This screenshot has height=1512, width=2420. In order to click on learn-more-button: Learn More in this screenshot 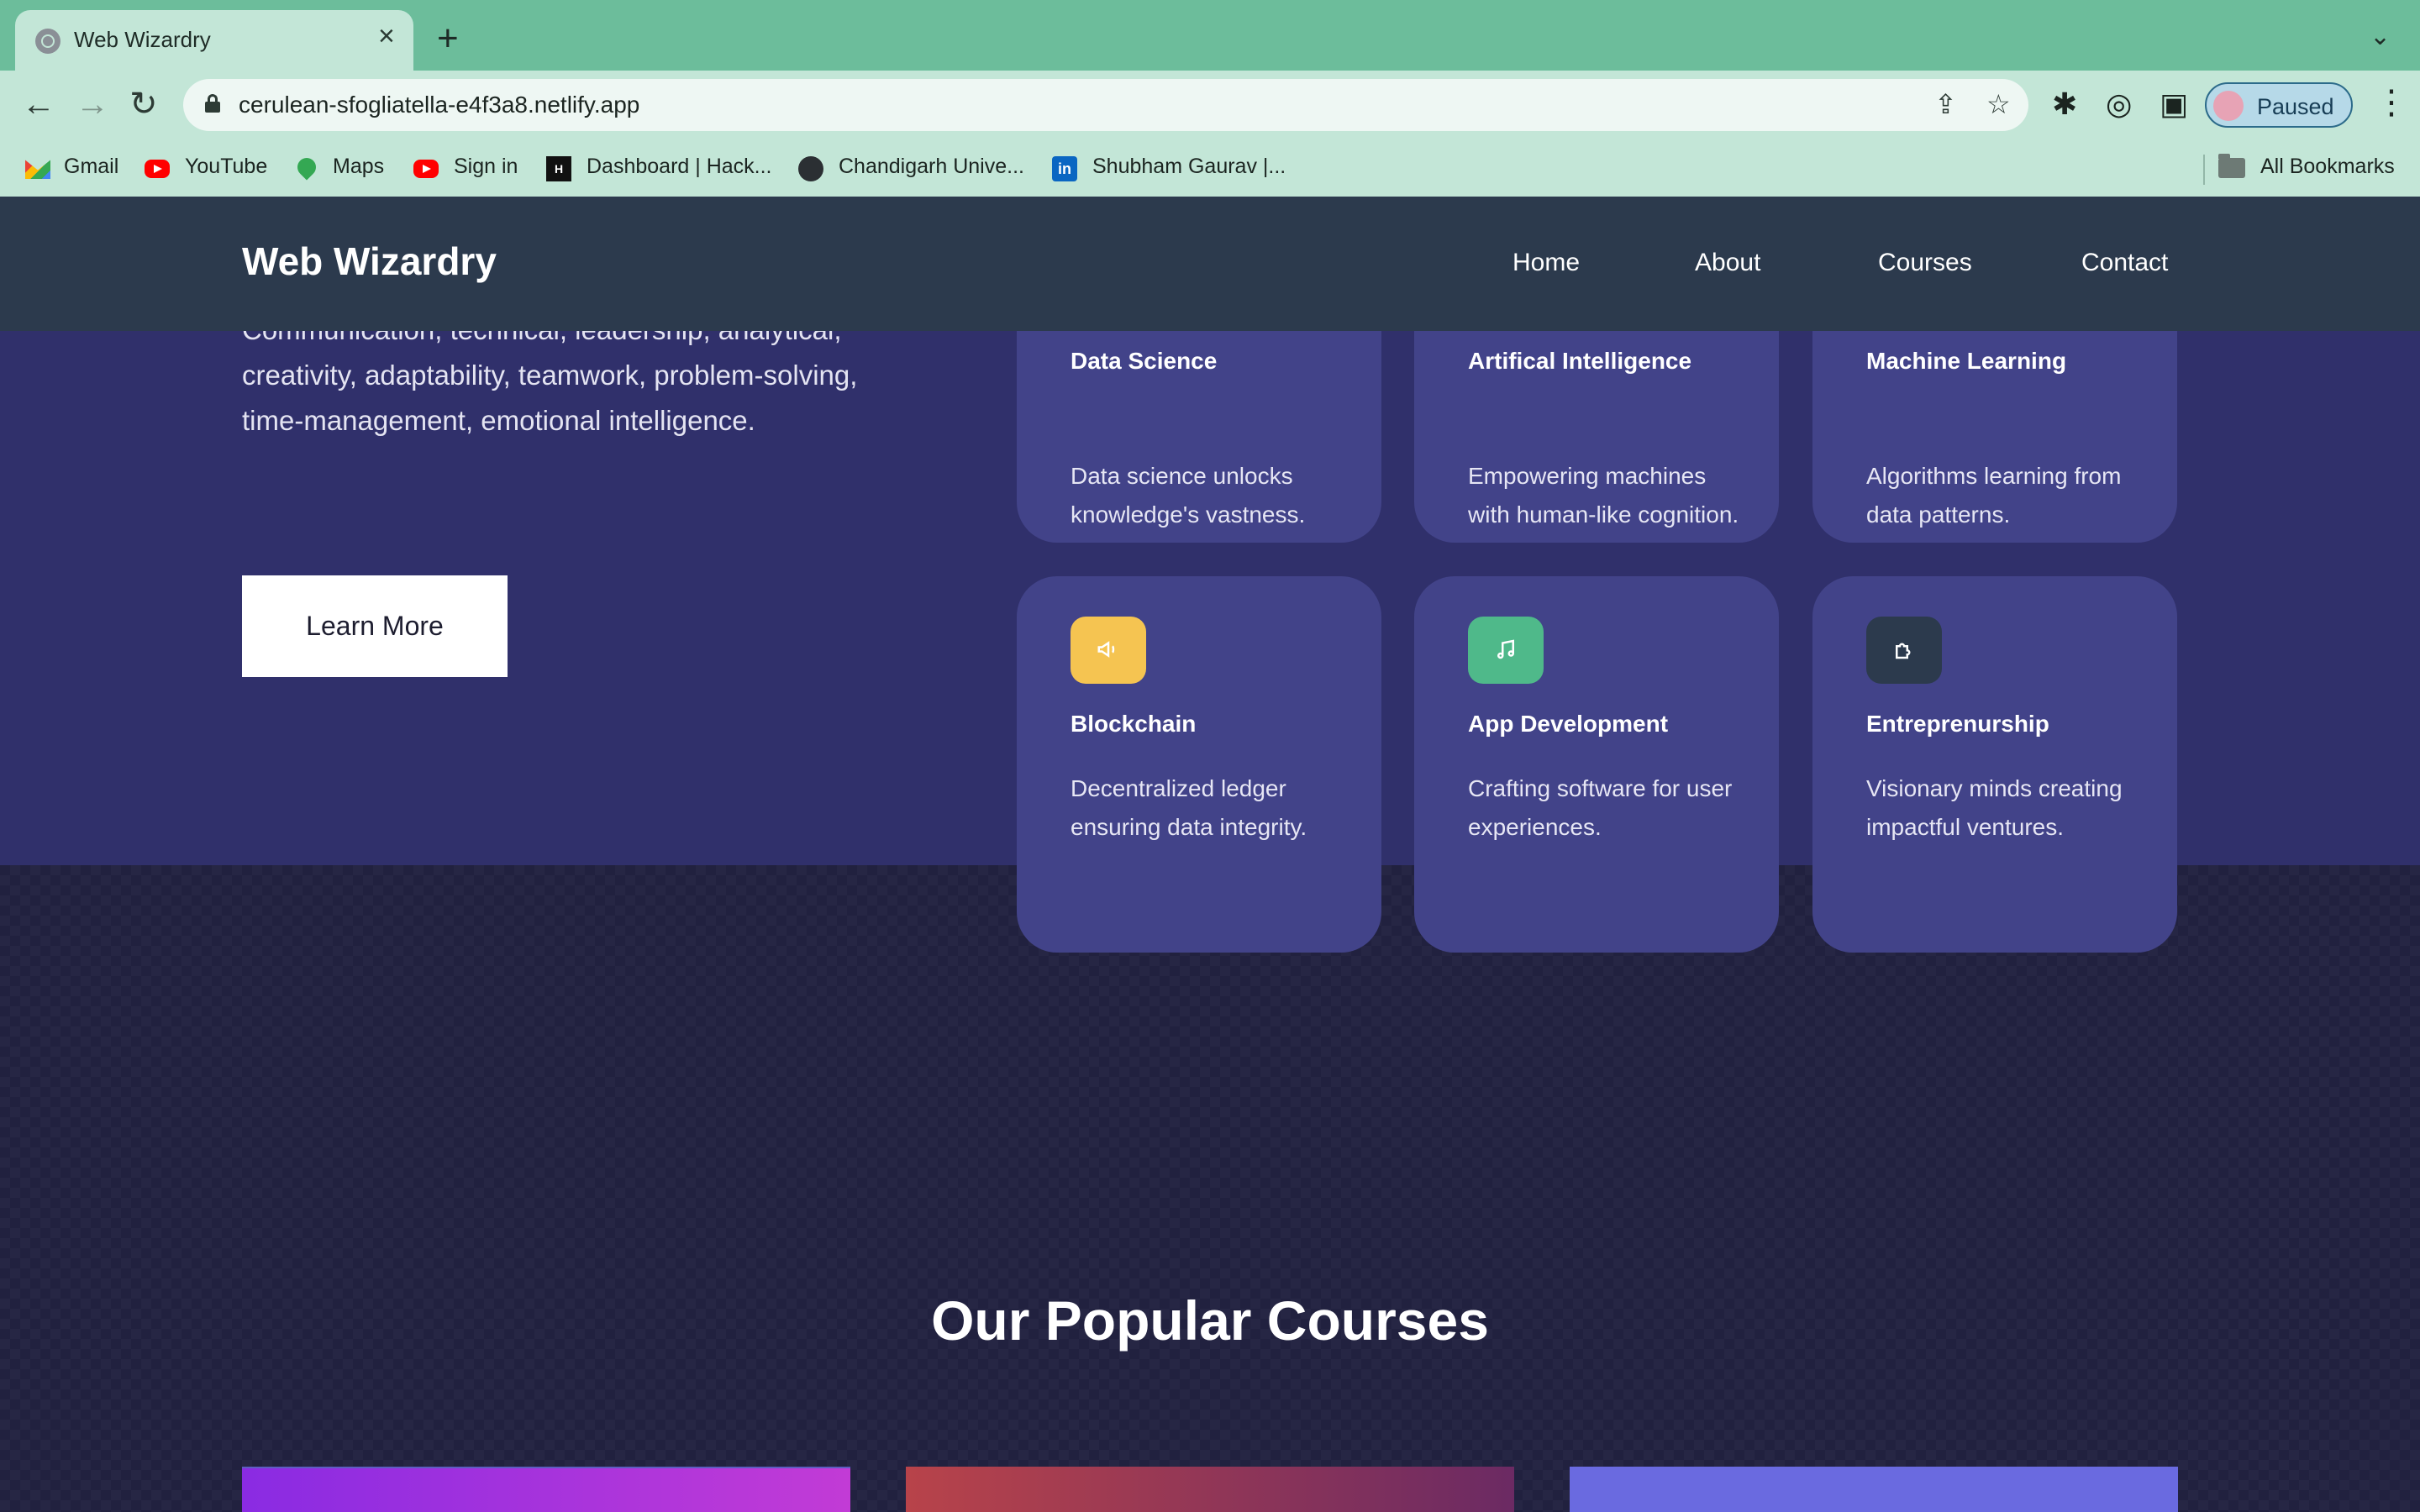, I will do `click(375, 626)`.